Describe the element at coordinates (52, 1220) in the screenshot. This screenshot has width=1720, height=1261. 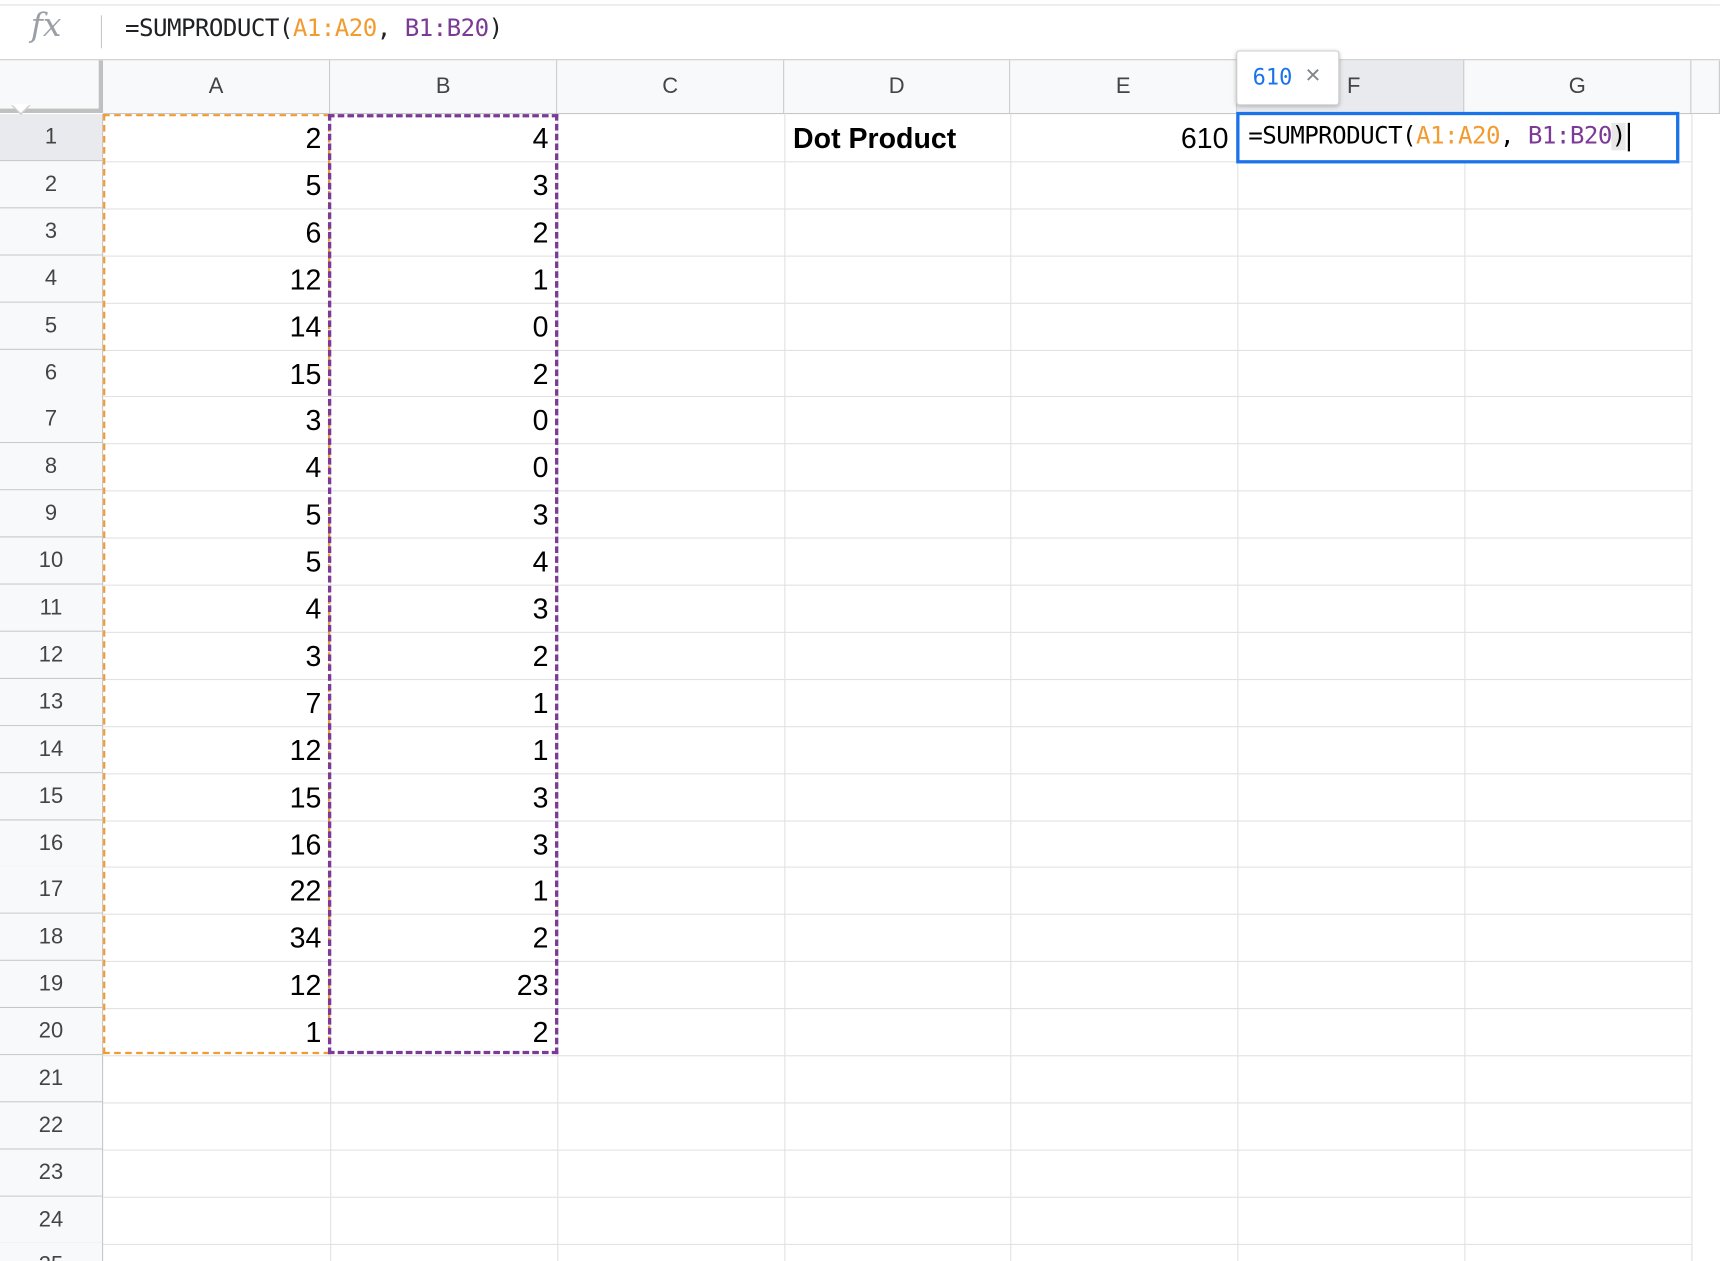
I see `row-header-24: 24` at that location.